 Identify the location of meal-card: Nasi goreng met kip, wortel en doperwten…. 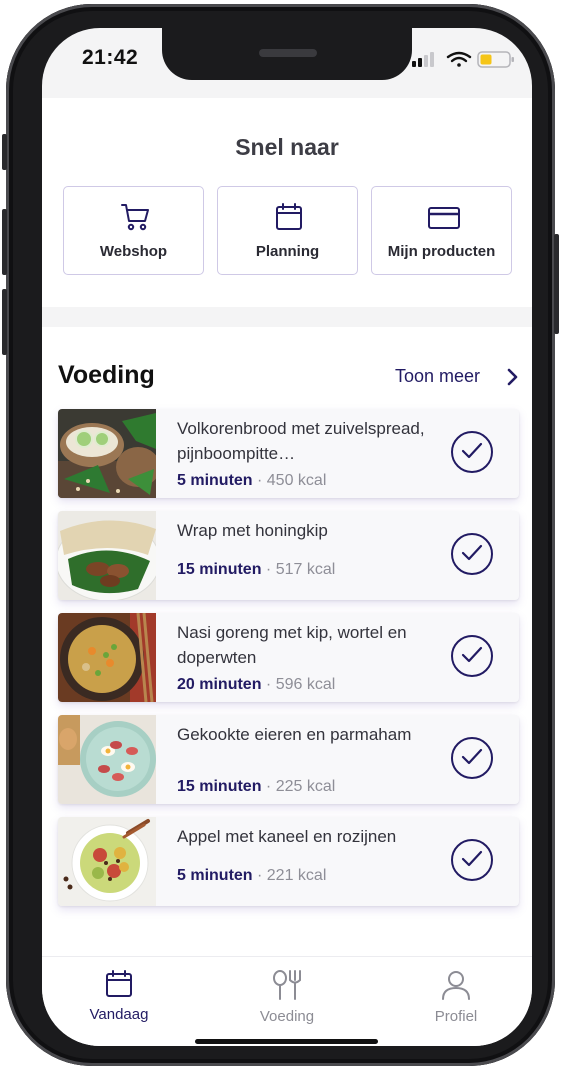
(288, 657).